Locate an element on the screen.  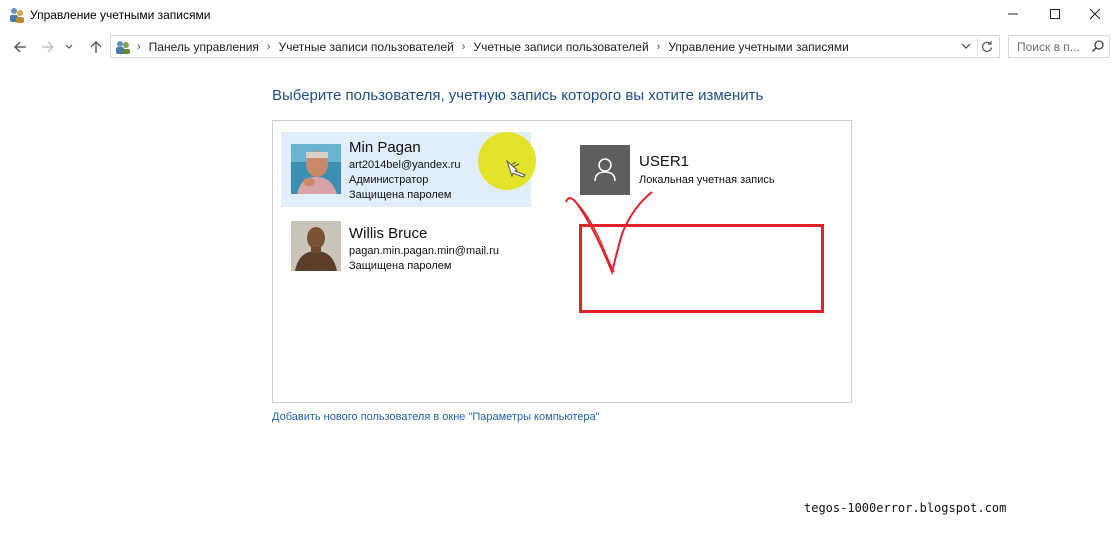
back-button is located at coordinates (20, 47).